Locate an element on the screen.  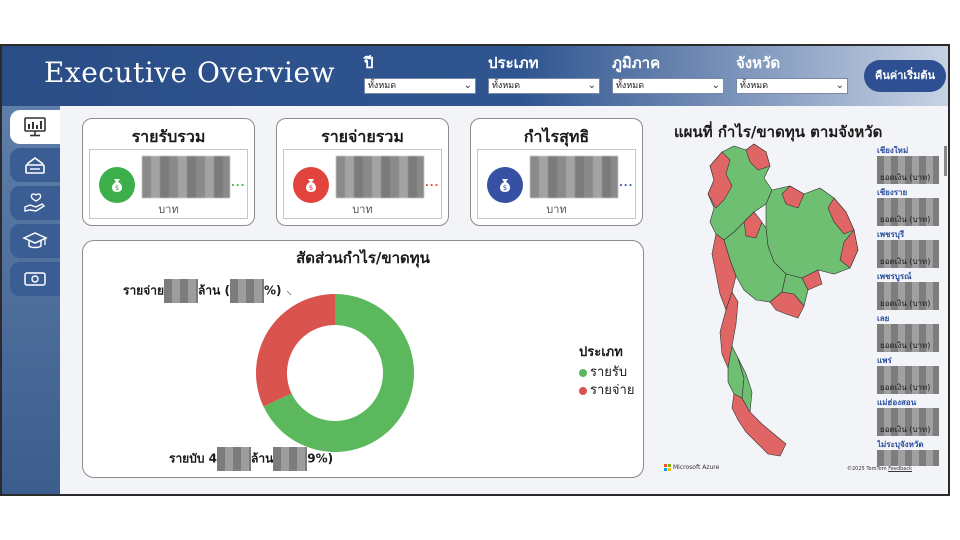
filter-year-label: ปี is located at coordinates (369, 63).